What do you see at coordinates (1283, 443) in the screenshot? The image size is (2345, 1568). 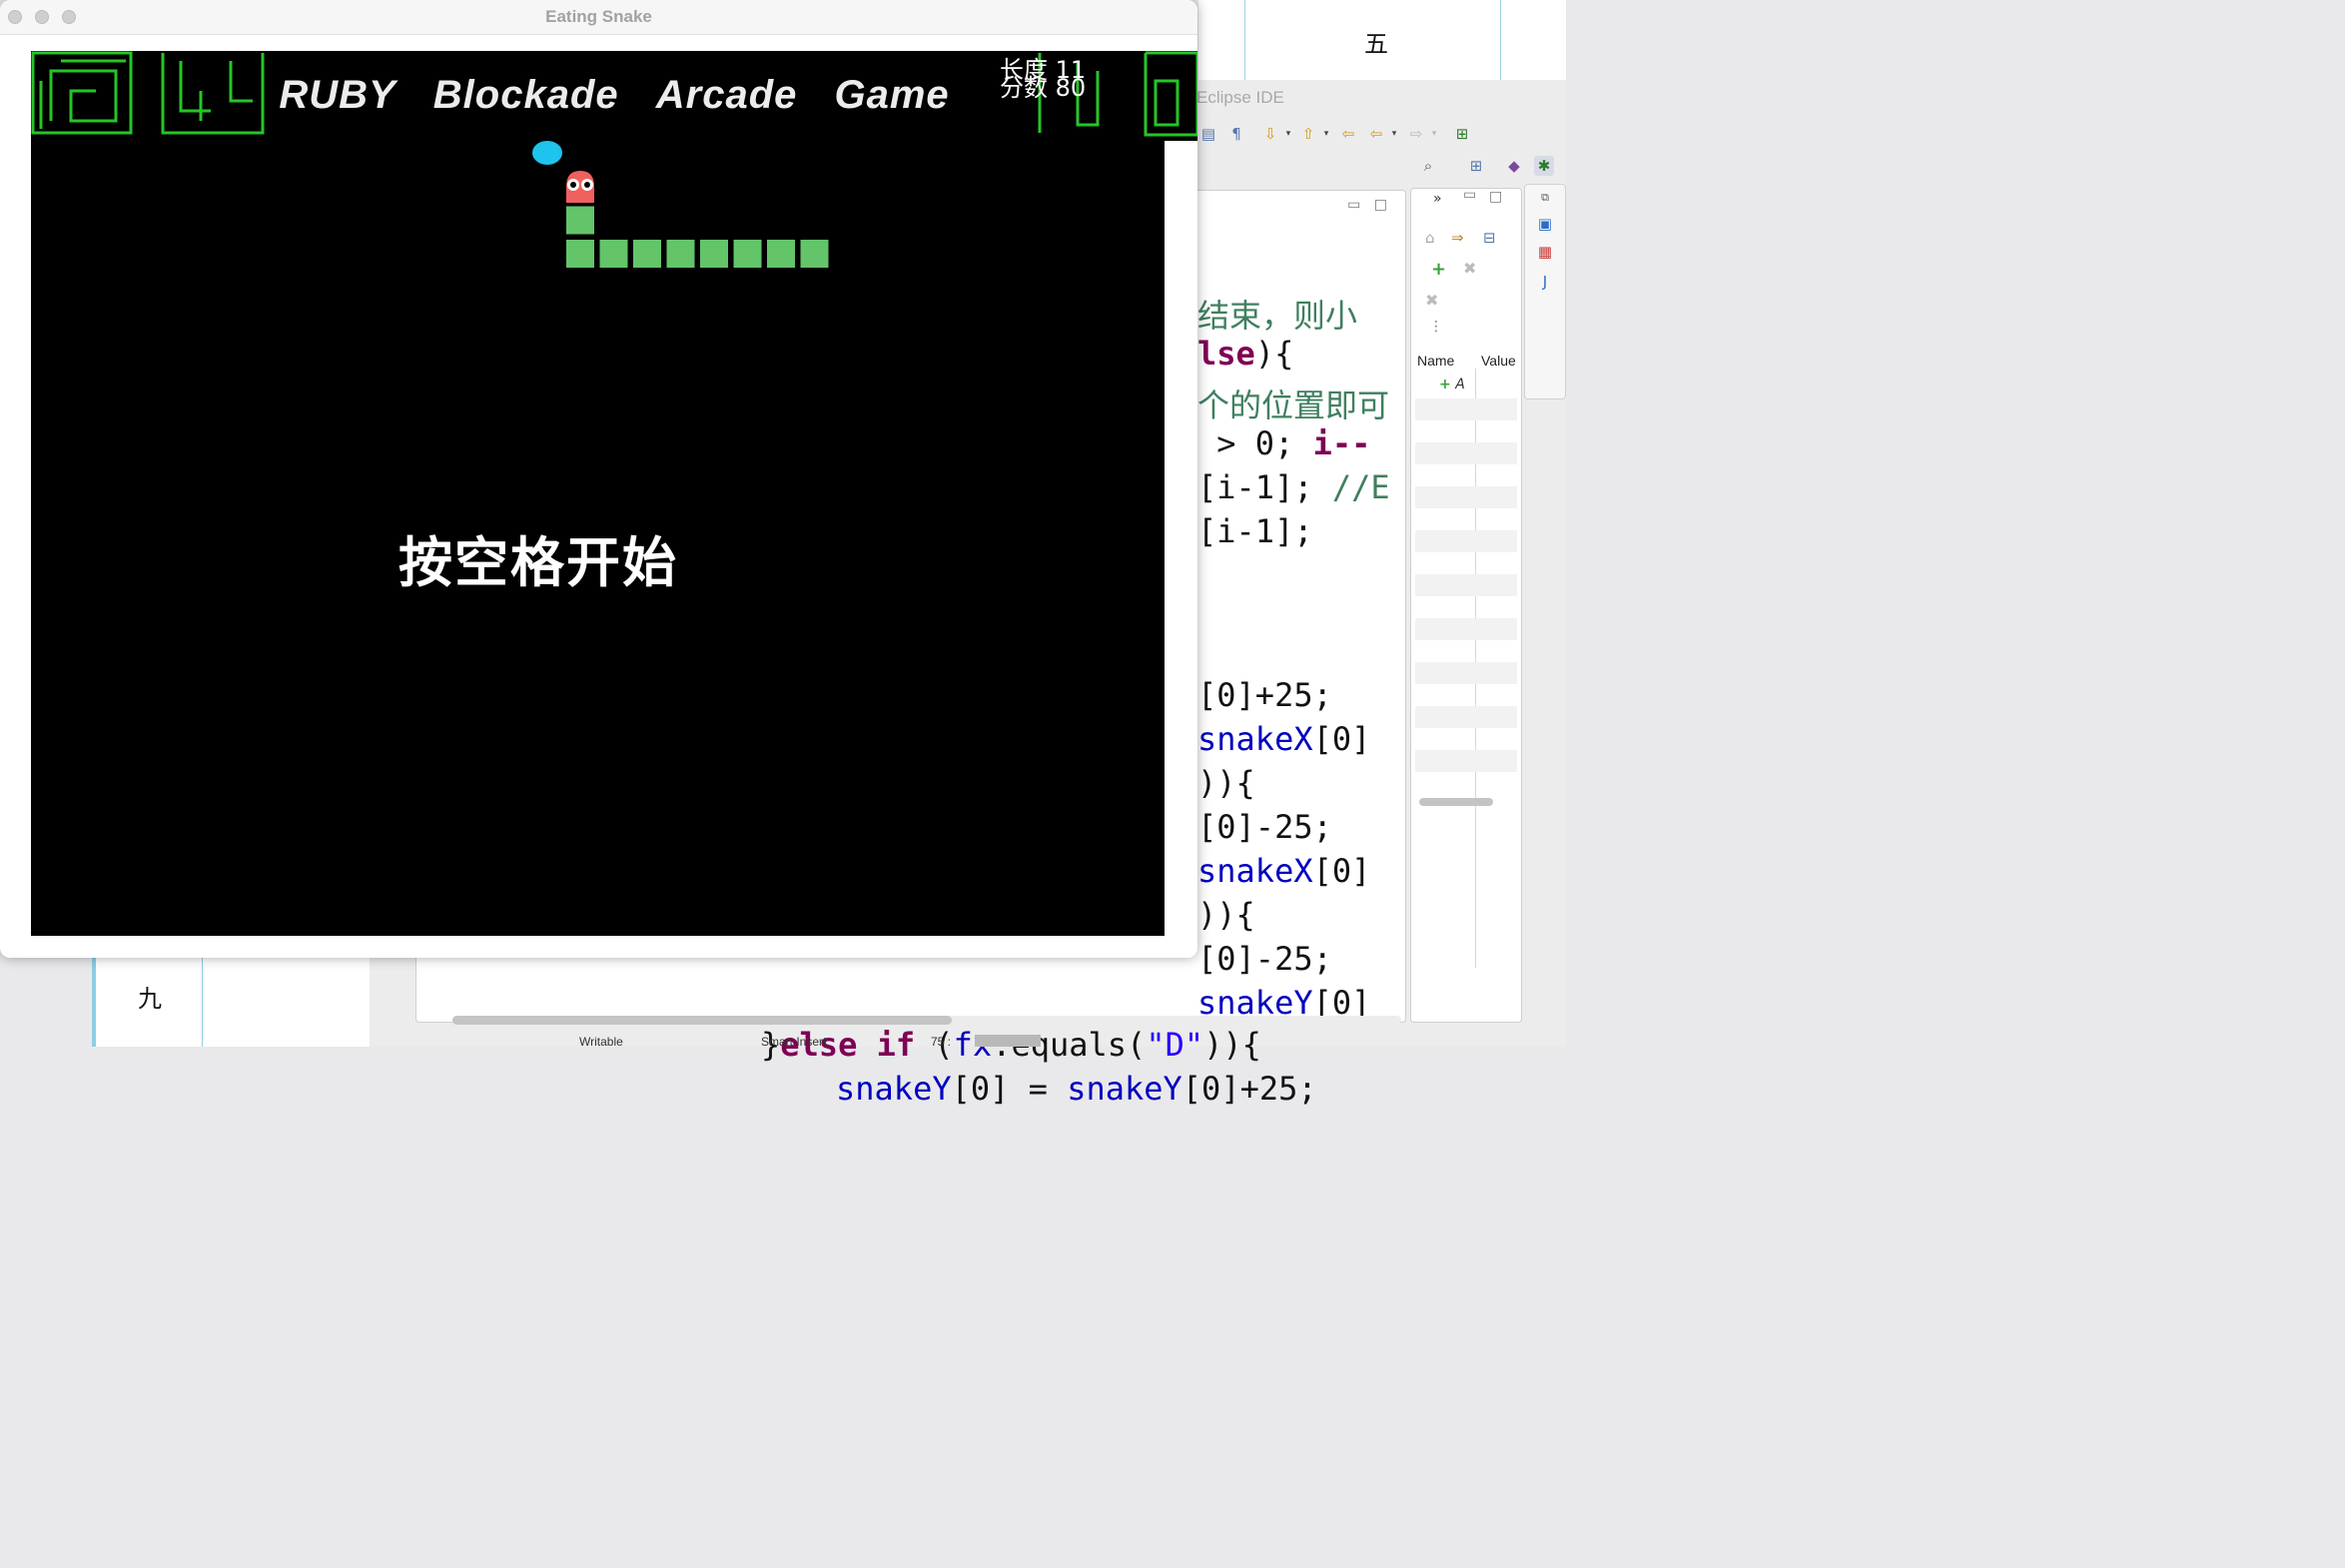 I see `code-line: > 0; i--` at bounding box center [1283, 443].